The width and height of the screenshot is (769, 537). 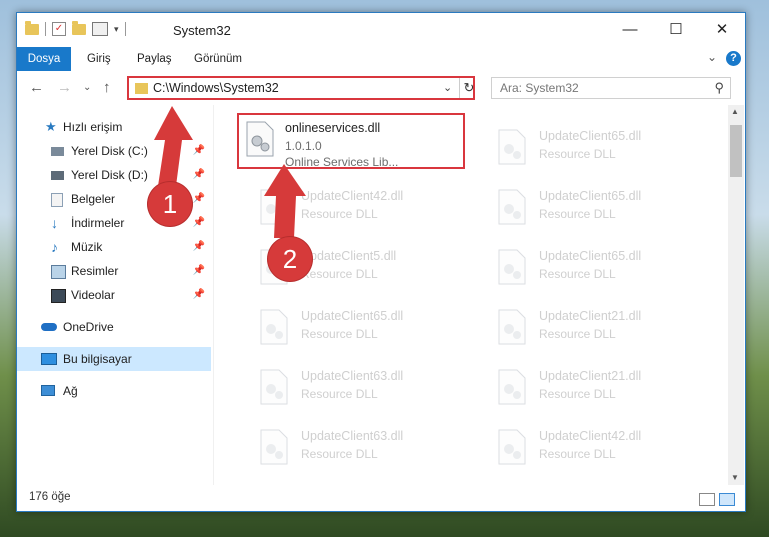 What do you see at coordinates (290, 259) in the screenshot?
I see `step-2-badge: 2` at bounding box center [290, 259].